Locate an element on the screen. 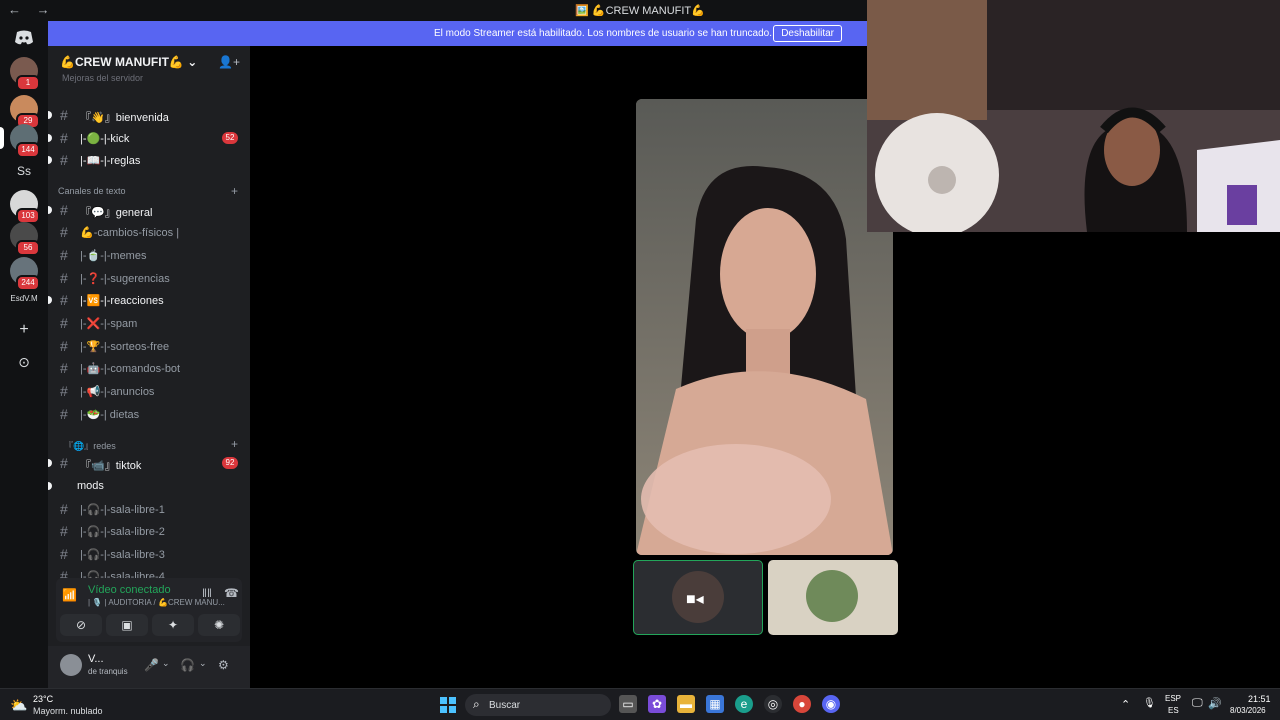 This screenshot has width=1280, height=720. category-redes: 『🌐』redes is located at coordinates (90, 445).